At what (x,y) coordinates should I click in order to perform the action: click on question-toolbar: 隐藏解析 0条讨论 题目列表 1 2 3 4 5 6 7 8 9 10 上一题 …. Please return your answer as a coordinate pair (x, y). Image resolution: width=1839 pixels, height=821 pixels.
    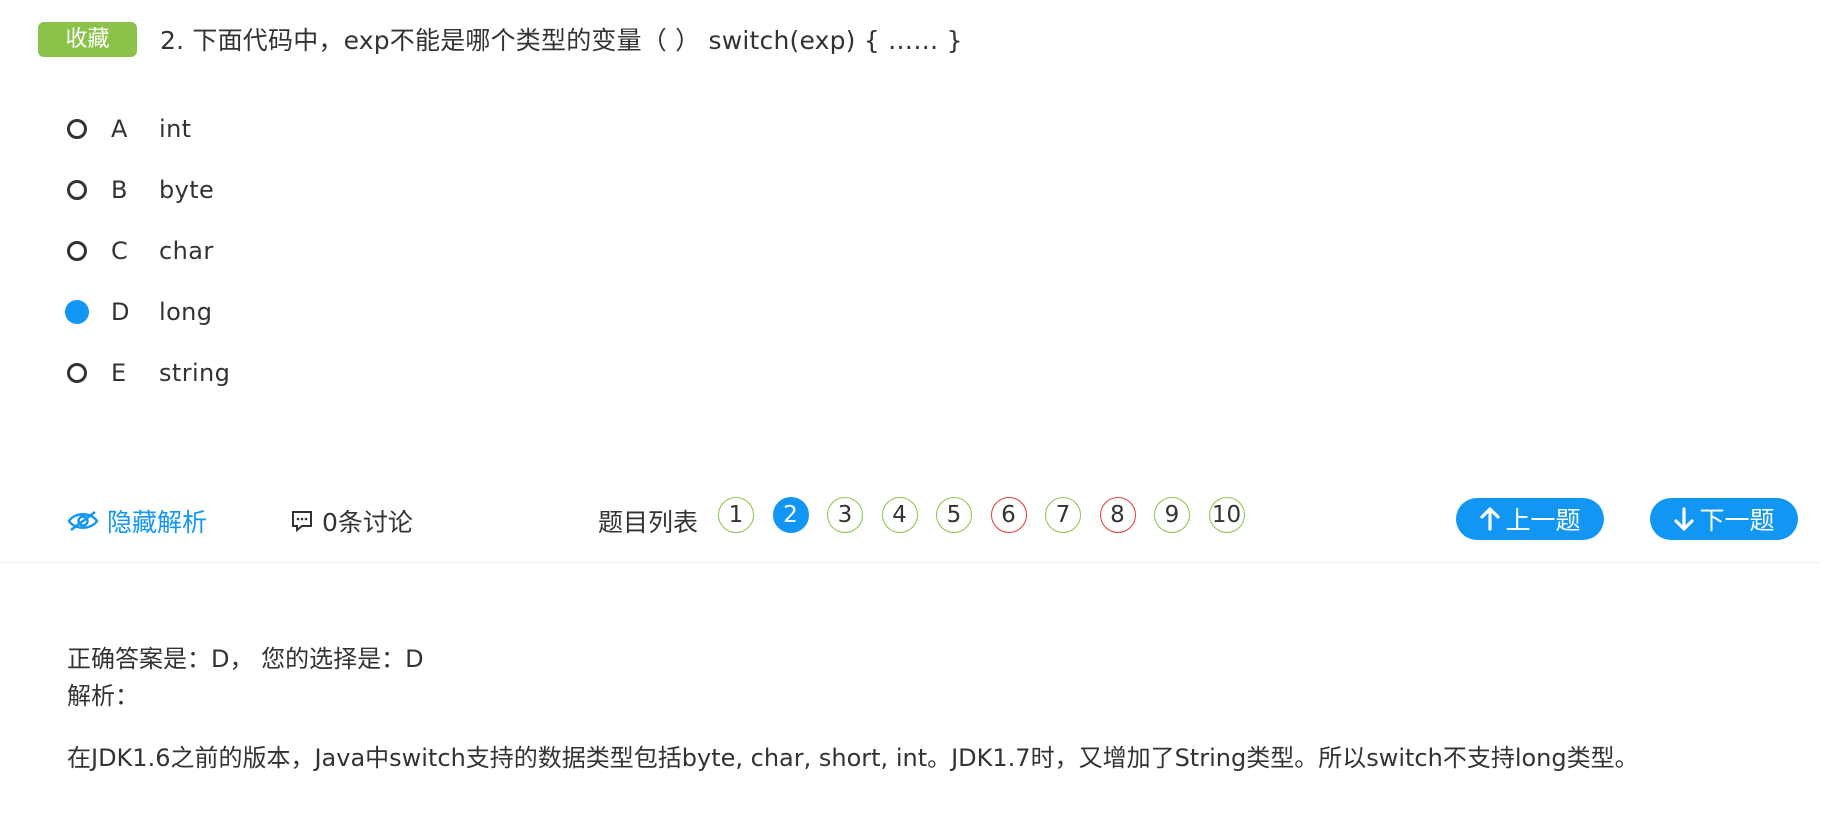
    Looking at the image, I should click on (910, 519).